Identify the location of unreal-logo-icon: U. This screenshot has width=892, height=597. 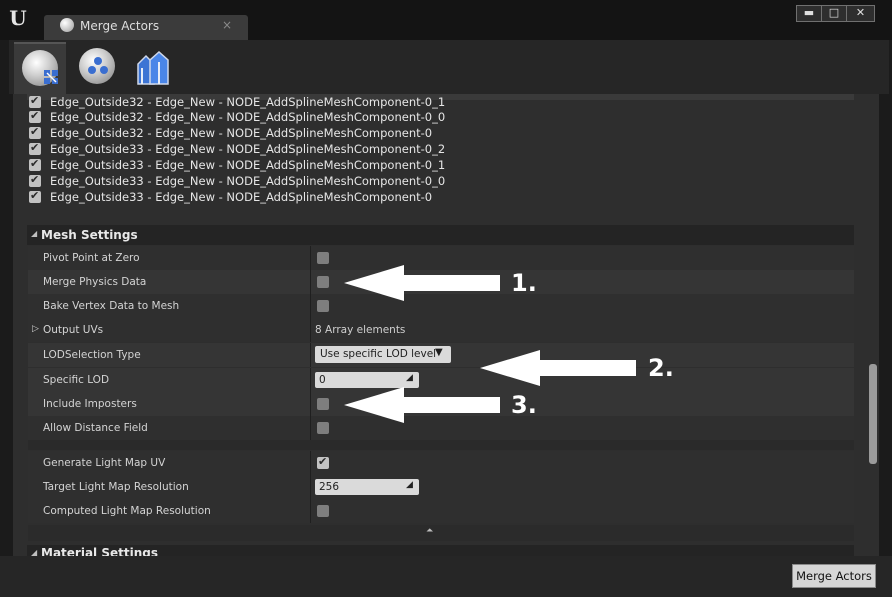
(18, 18).